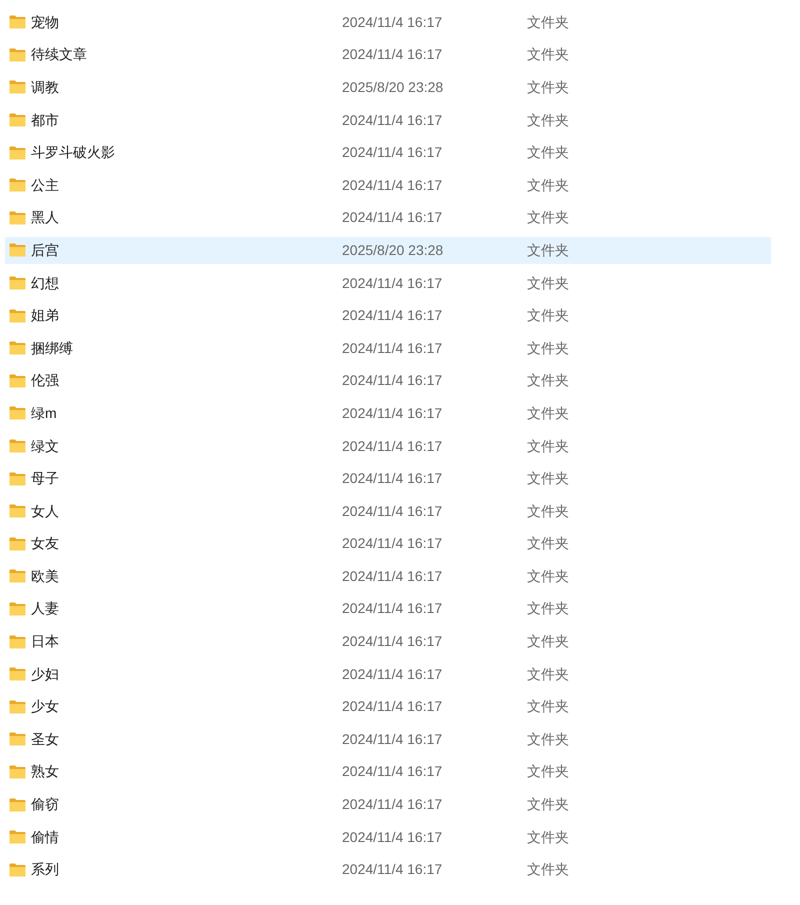 The image size is (800, 905). What do you see at coordinates (59, 54) in the screenshot?
I see `folder-name: 待续文章` at bounding box center [59, 54].